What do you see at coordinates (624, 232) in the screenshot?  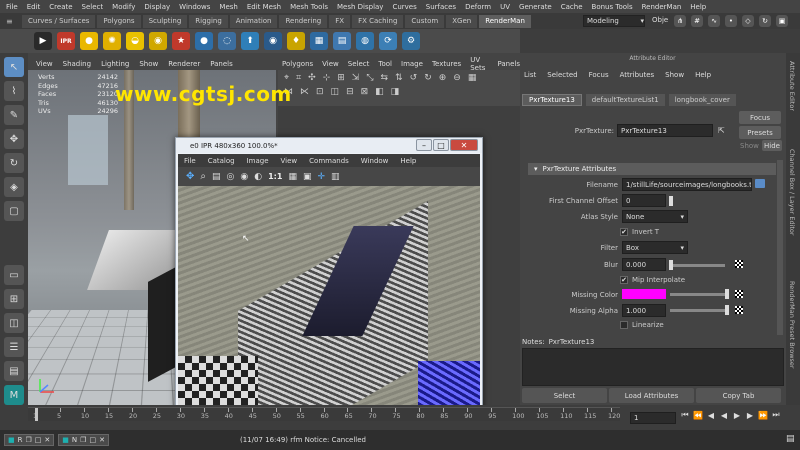 I see `invert-t-checkbox: ✔` at bounding box center [624, 232].